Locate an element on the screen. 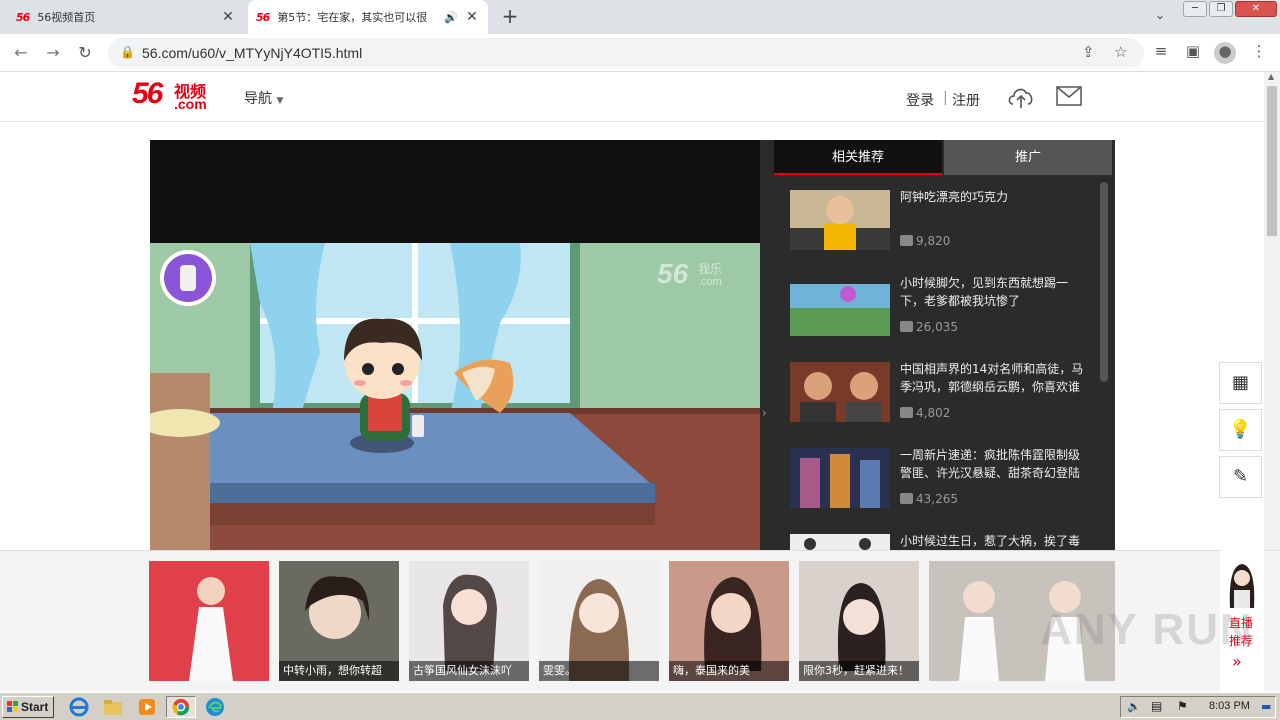 The height and width of the screenshot is (720, 1280). profile-avatar-icon: ● is located at coordinates (1225, 53).